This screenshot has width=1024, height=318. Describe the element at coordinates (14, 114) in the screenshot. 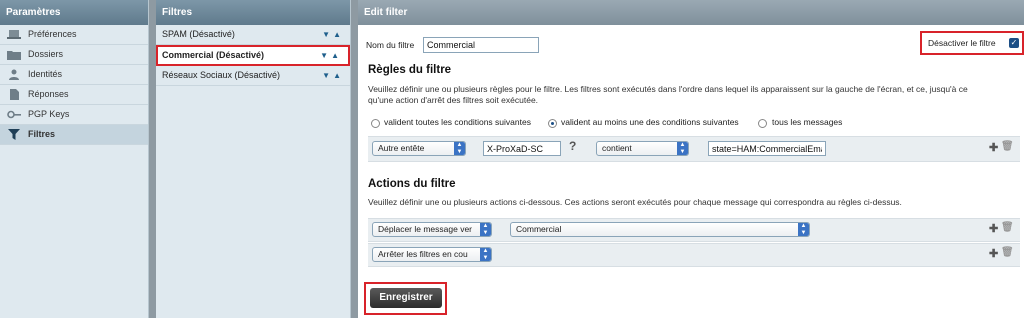

I see `key-icon` at that location.